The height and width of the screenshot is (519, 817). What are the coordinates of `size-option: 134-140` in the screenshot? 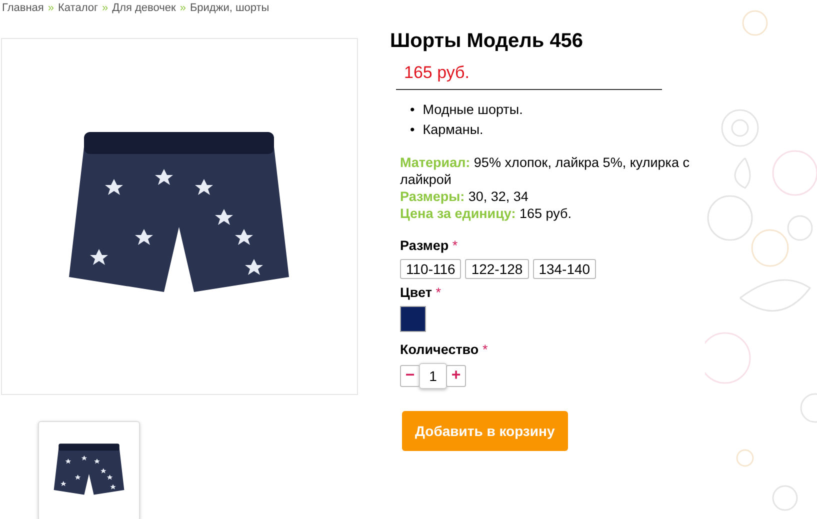 It's located at (564, 269).